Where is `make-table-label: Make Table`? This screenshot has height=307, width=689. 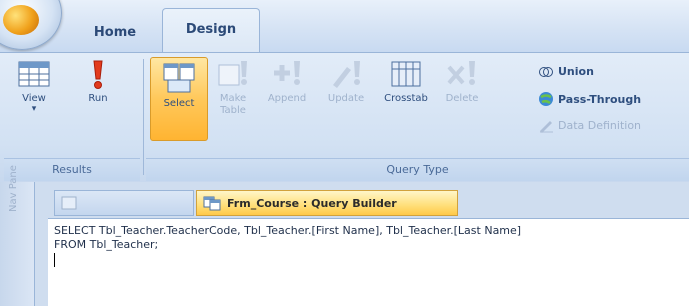 make-table-label: Make Table is located at coordinates (233, 104).